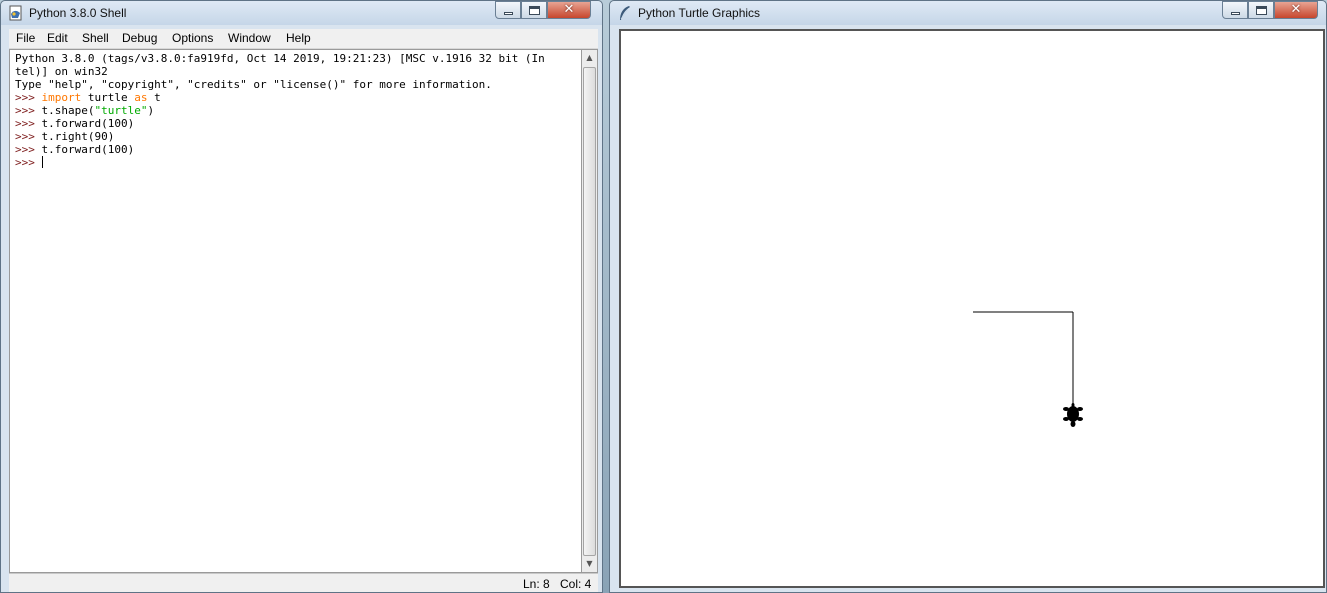 The image size is (1327, 593). What do you see at coordinates (61, 71) in the screenshot?
I see `banner-line: tel)] on win32` at bounding box center [61, 71].